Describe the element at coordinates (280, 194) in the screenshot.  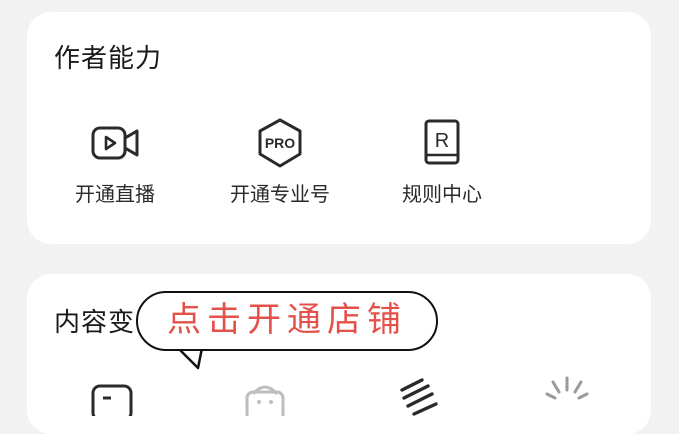
I see `open-pro-account-label: 开通专业号` at that location.